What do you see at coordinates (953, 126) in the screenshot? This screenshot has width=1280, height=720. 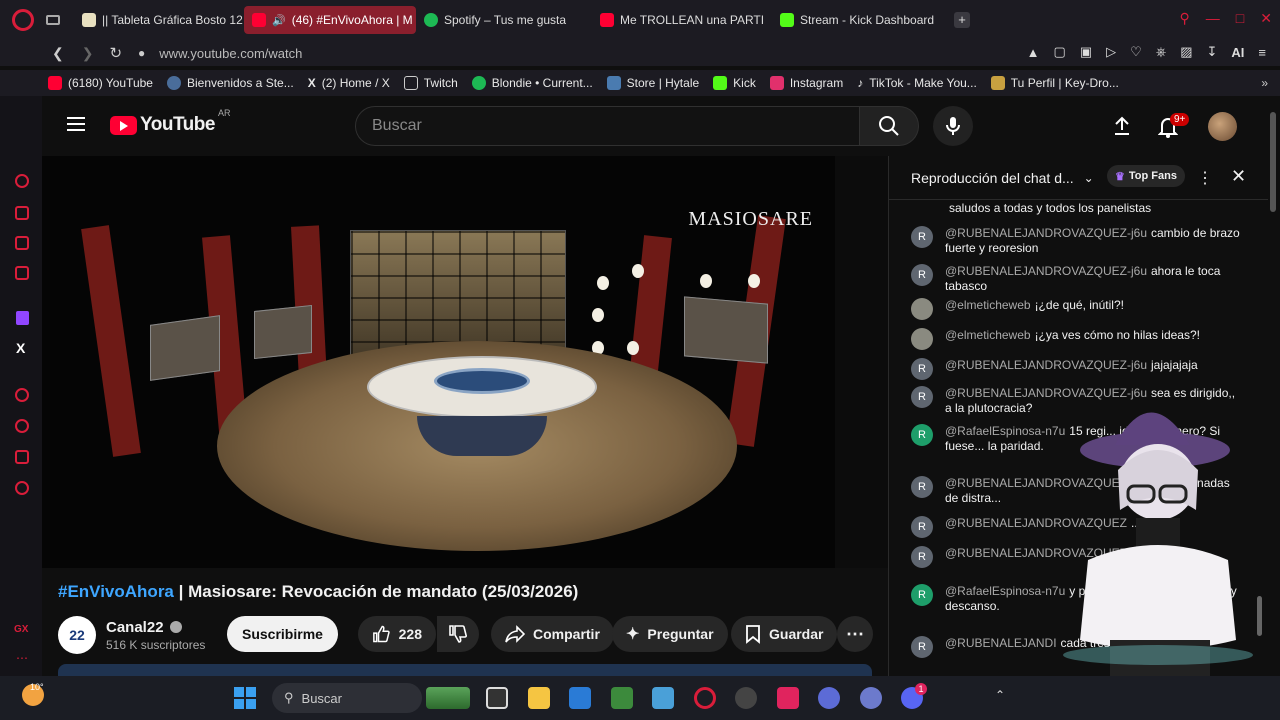 I see `voice-search-button` at bounding box center [953, 126].